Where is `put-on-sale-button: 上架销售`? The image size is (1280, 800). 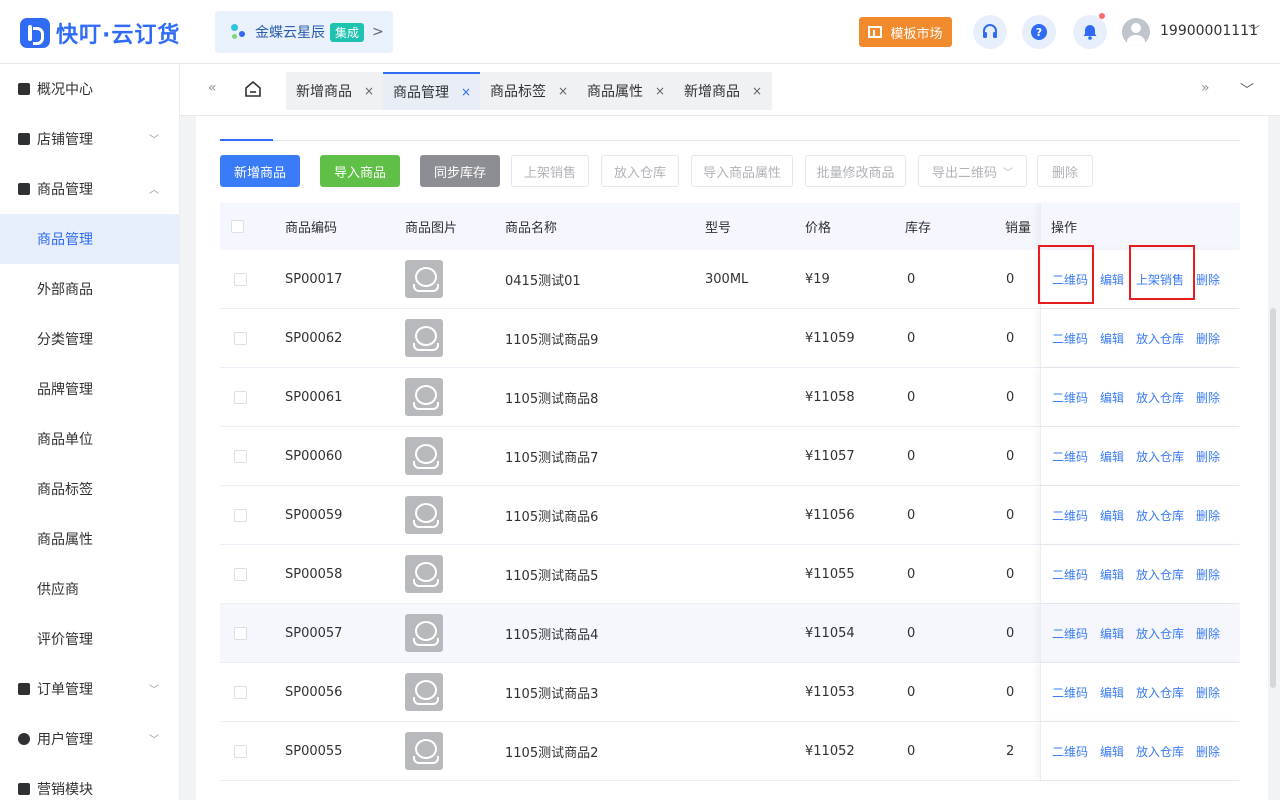 put-on-sale-button: 上架销售 is located at coordinates (550, 171).